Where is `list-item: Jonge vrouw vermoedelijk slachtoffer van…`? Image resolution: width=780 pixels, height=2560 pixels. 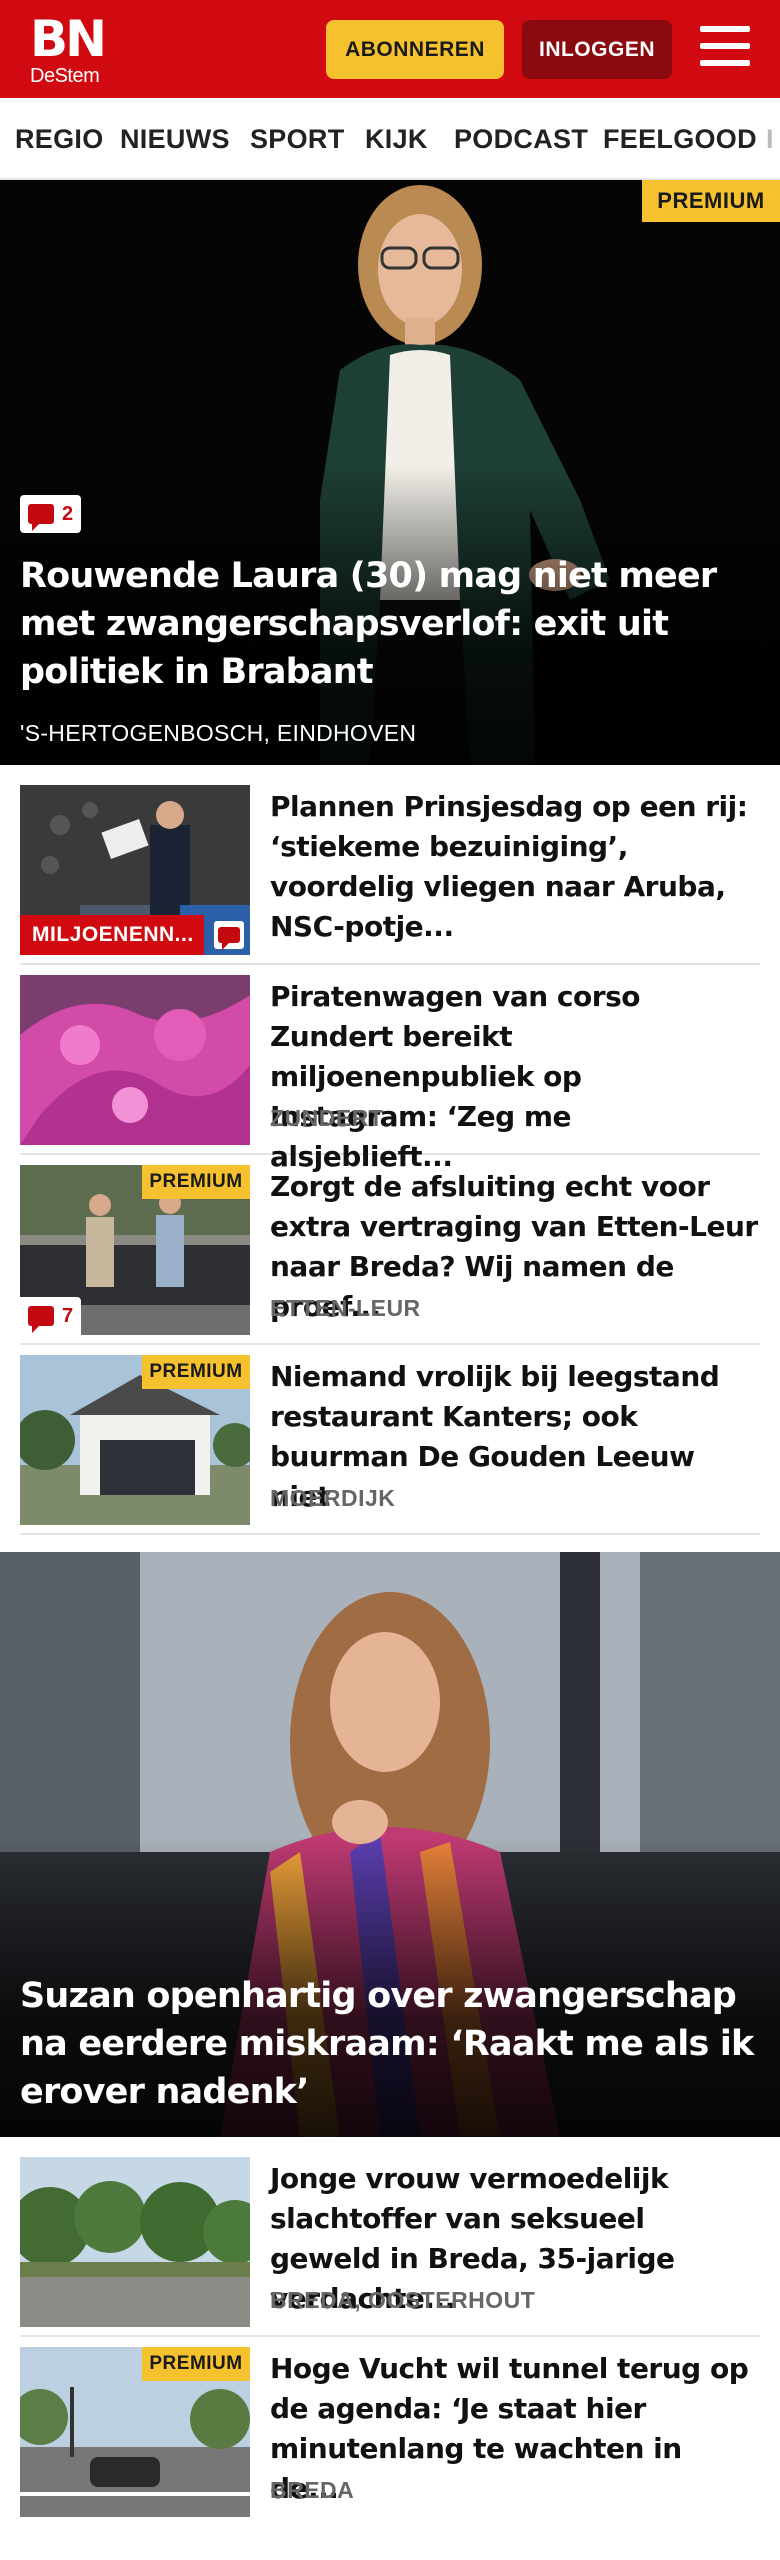 list-item: Jonge vrouw vermoedelijk slachtoffer van… is located at coordinates (390, 2242).